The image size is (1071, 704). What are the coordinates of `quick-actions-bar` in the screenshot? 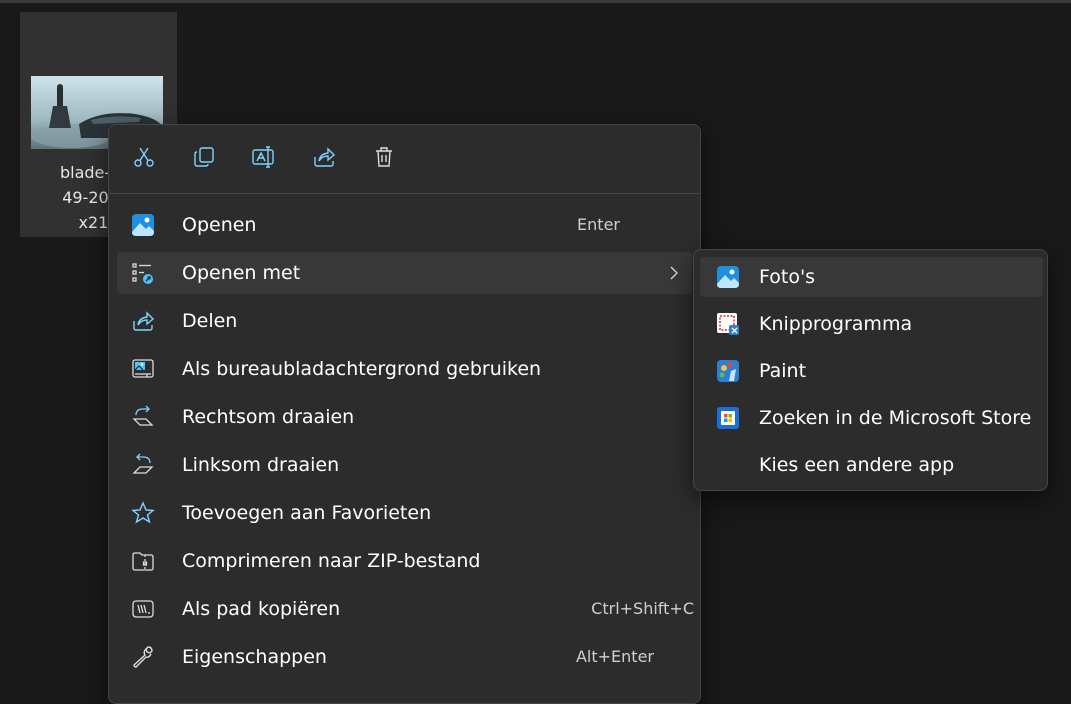 It's located at (404, 159).